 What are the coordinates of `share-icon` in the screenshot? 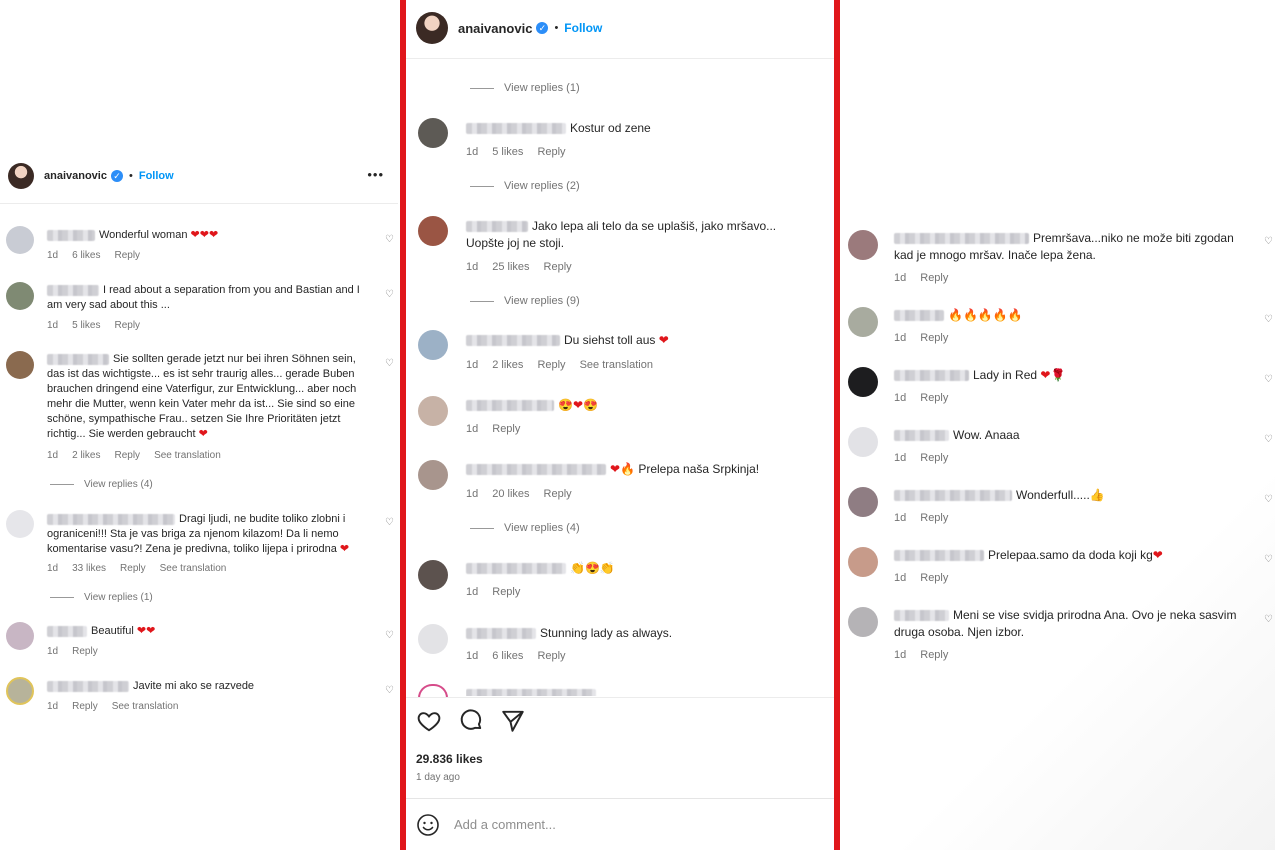 It's located at (513, 721).